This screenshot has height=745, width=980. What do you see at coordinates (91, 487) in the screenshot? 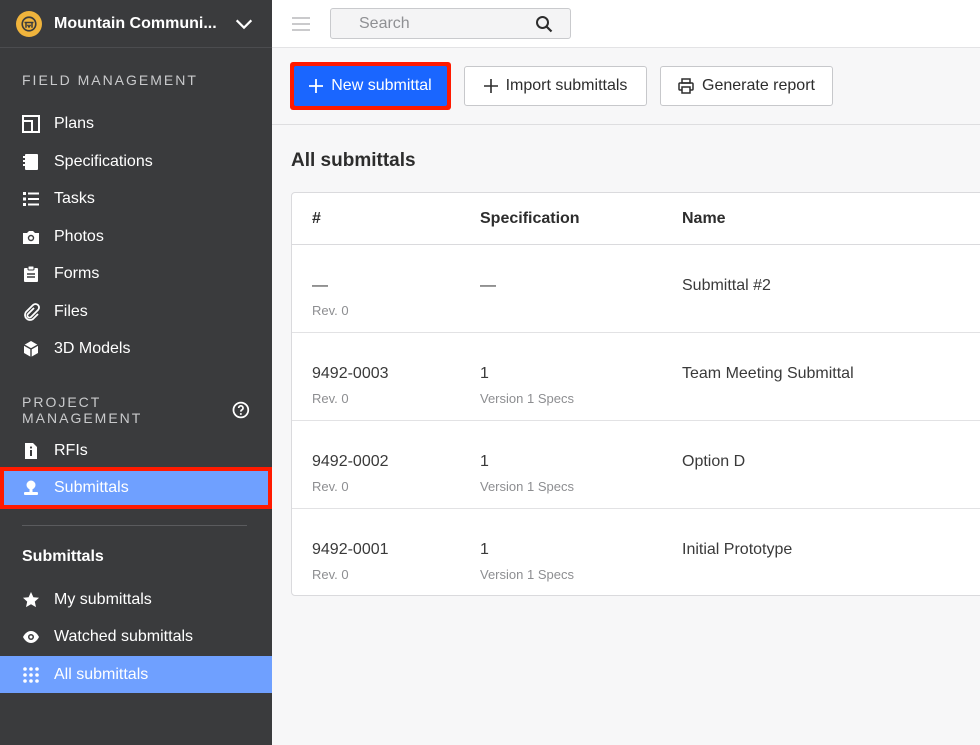
I see `sidebar-item-label: Submittals` at bounding box center [91, 487].